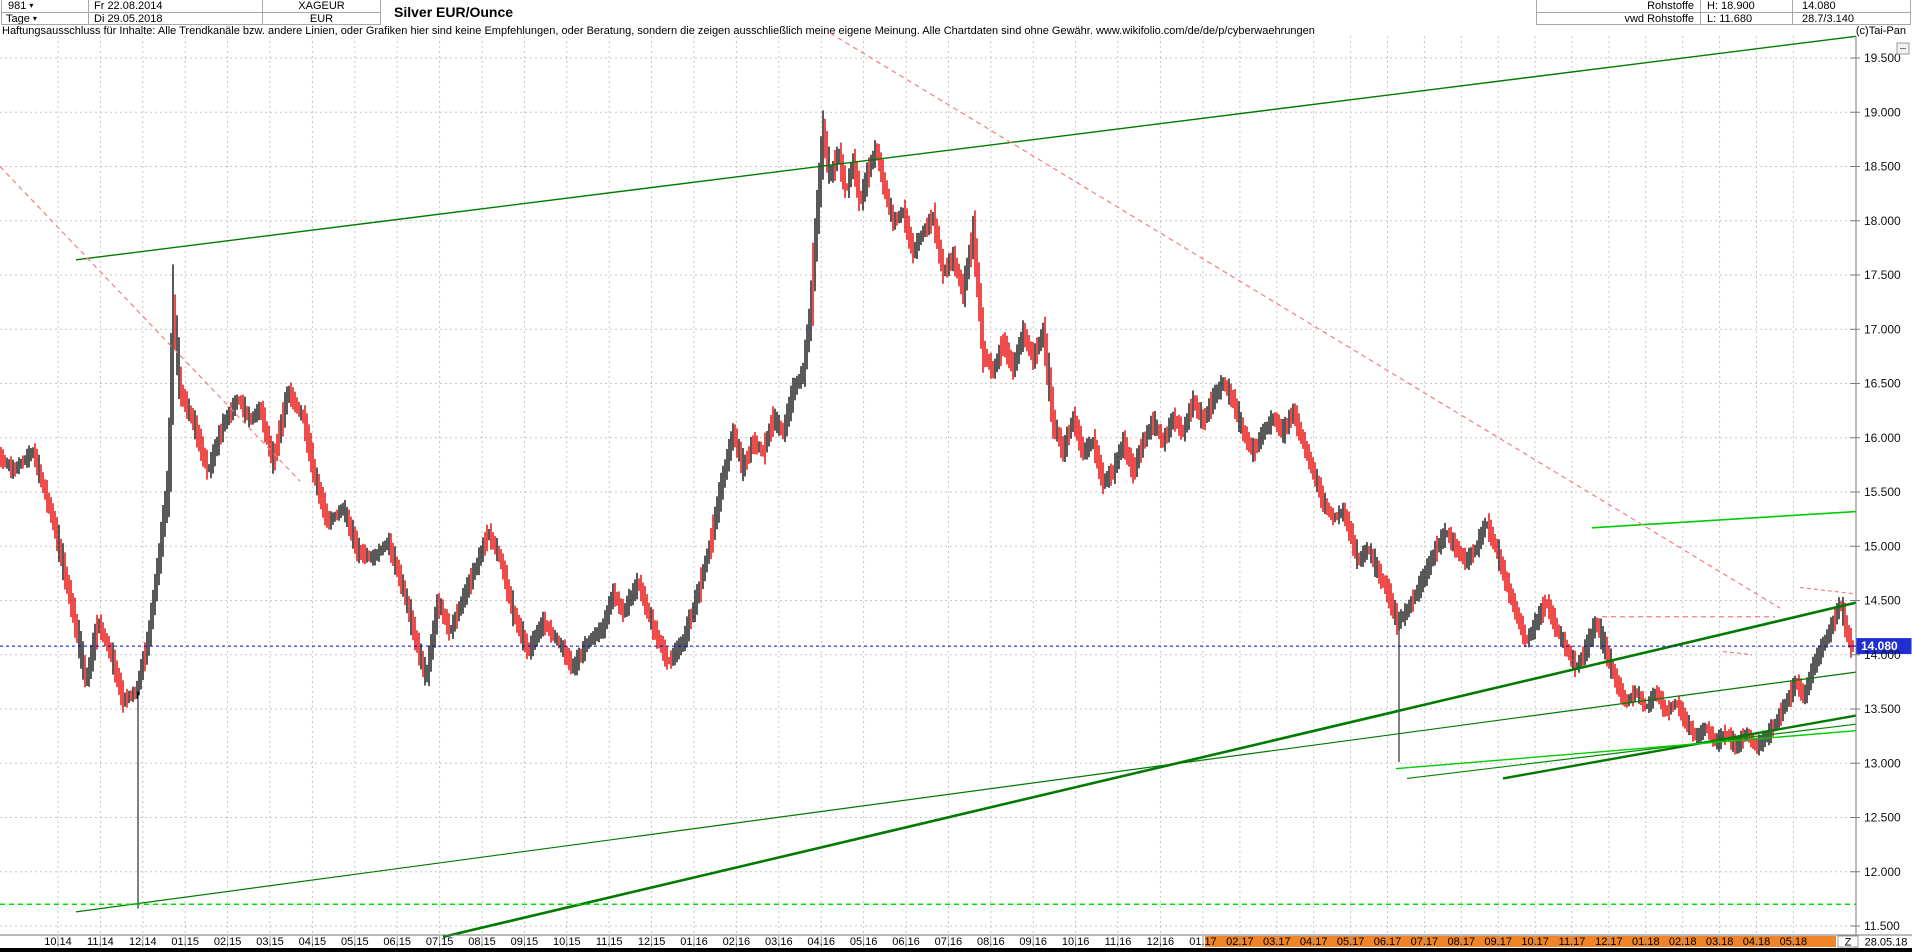  What do you see at coordinates (1886, 943) in the screenshot?
I see `footer-last-date: 28.05.18` at bounding box center [1886, 943].